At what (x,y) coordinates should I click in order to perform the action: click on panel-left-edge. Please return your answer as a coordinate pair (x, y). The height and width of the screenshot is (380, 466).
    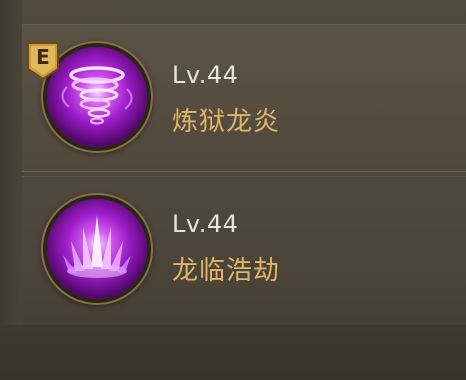
    Looking at the image, I should click on (11, 190).